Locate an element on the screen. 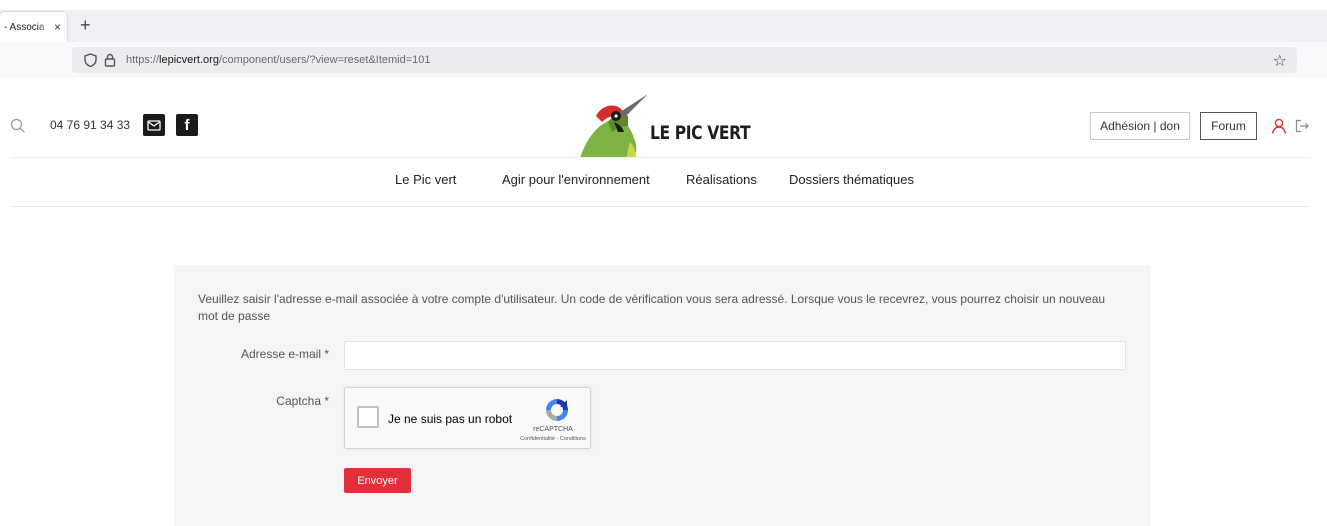 The image size is (1327, 526). tab-title: - Associa is located at coordinates (24, 27).